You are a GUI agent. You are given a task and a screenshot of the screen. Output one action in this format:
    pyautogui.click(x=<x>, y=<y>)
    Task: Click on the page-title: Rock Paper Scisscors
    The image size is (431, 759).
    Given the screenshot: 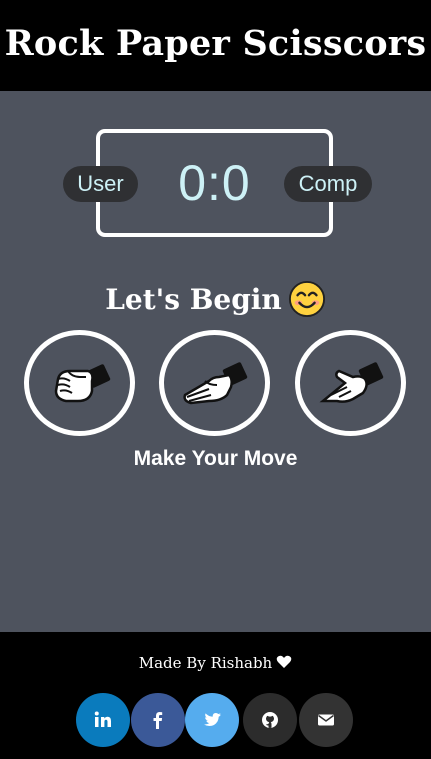 What is the action you would take?
    pyautogui.click(x=215, y=43)
    